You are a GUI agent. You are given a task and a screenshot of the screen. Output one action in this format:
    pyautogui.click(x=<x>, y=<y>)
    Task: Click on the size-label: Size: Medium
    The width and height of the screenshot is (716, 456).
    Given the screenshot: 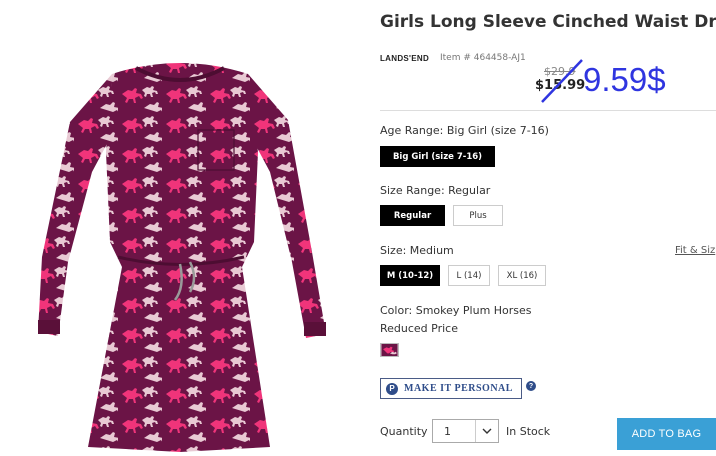 What is the action you would take?
    pyautogui.click(x=417, y=250)
    